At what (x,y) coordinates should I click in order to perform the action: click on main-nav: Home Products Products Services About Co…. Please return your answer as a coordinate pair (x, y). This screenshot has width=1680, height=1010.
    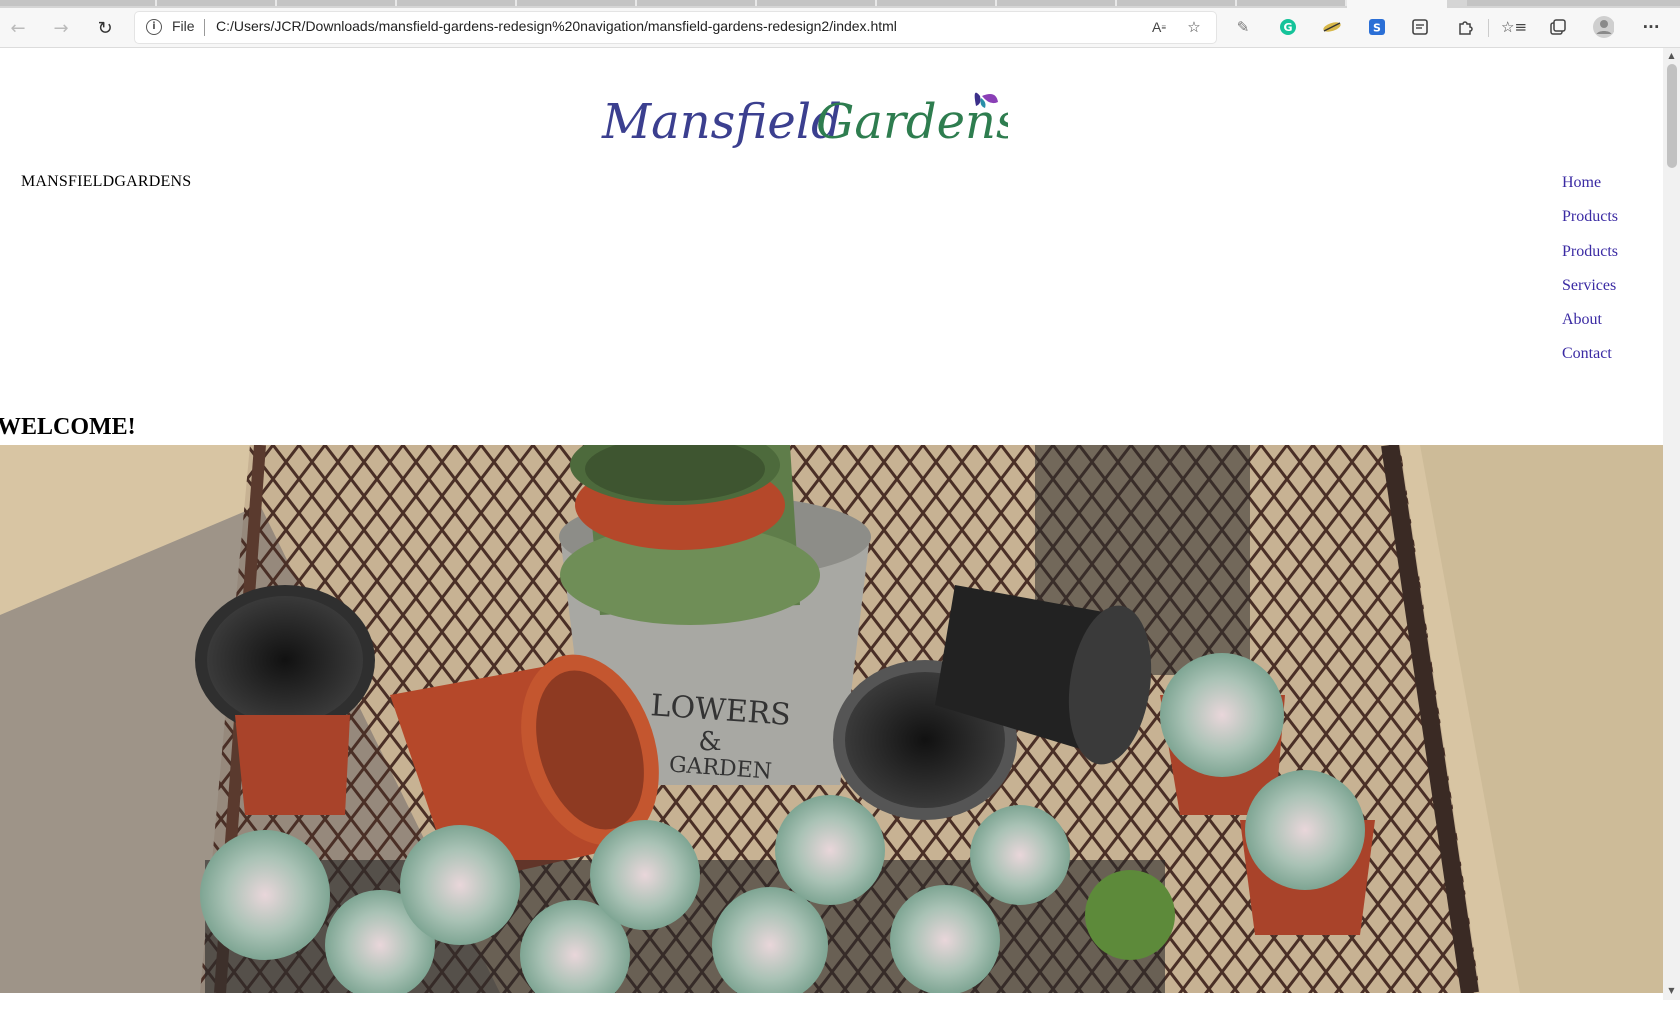
    Looking at the image, I should click on (1590, 277).